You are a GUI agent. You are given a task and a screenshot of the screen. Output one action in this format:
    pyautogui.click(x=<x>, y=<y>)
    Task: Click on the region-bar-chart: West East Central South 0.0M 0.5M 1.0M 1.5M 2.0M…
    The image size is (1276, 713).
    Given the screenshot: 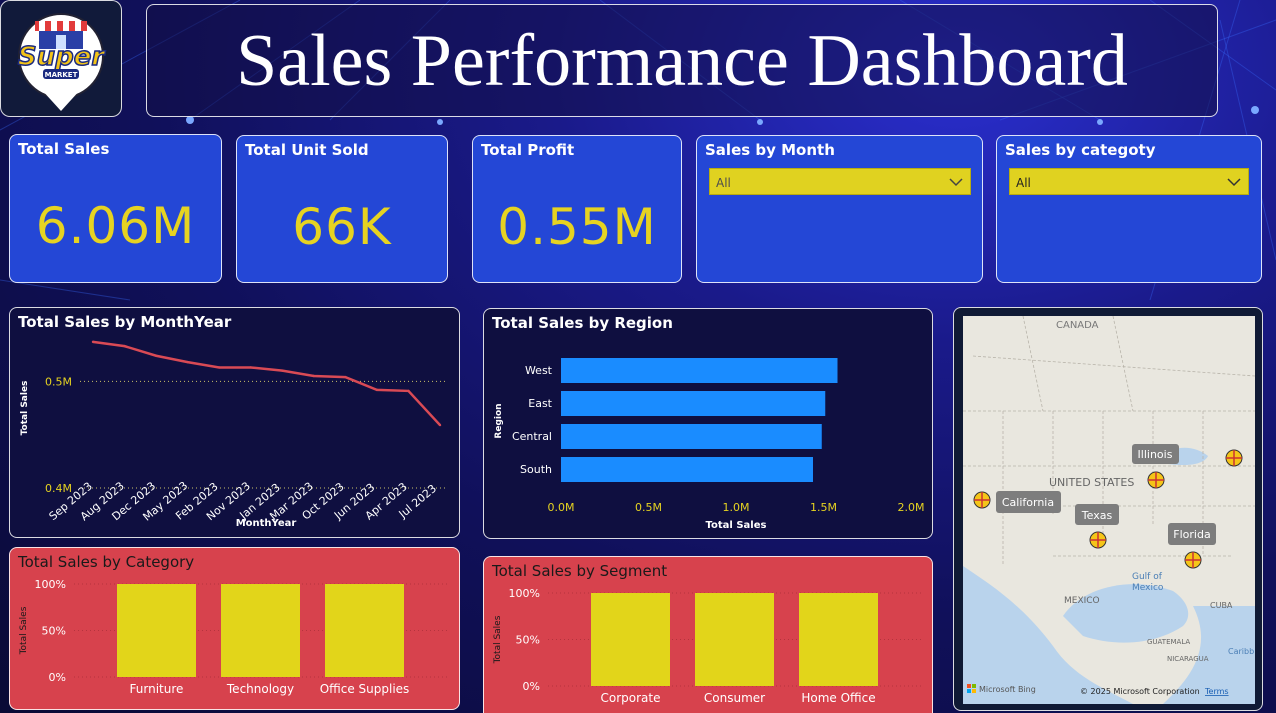 What is the action you would take?
    pyautogui.click(x=709, y=444)
    